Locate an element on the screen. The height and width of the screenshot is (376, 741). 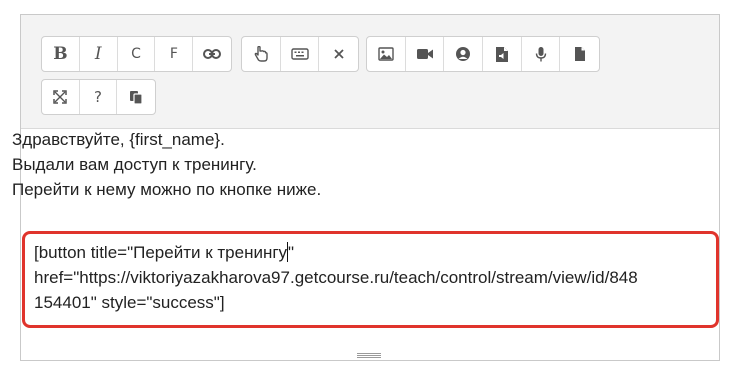
link-icon is located at coordinates (212, 54).